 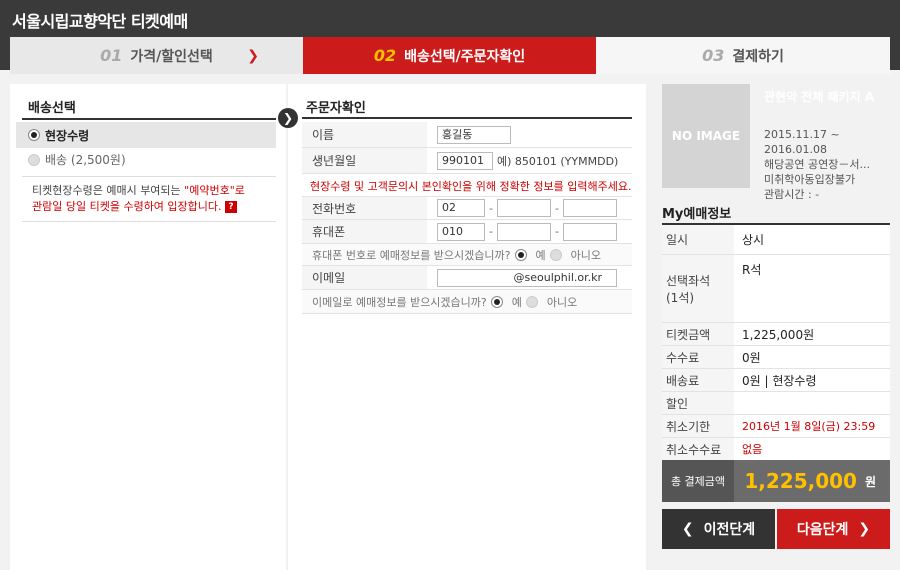 What do you see at coordinates (698, 239) in the screenshot?
I see `row-label: 일시` at bounding box center [698, 239].